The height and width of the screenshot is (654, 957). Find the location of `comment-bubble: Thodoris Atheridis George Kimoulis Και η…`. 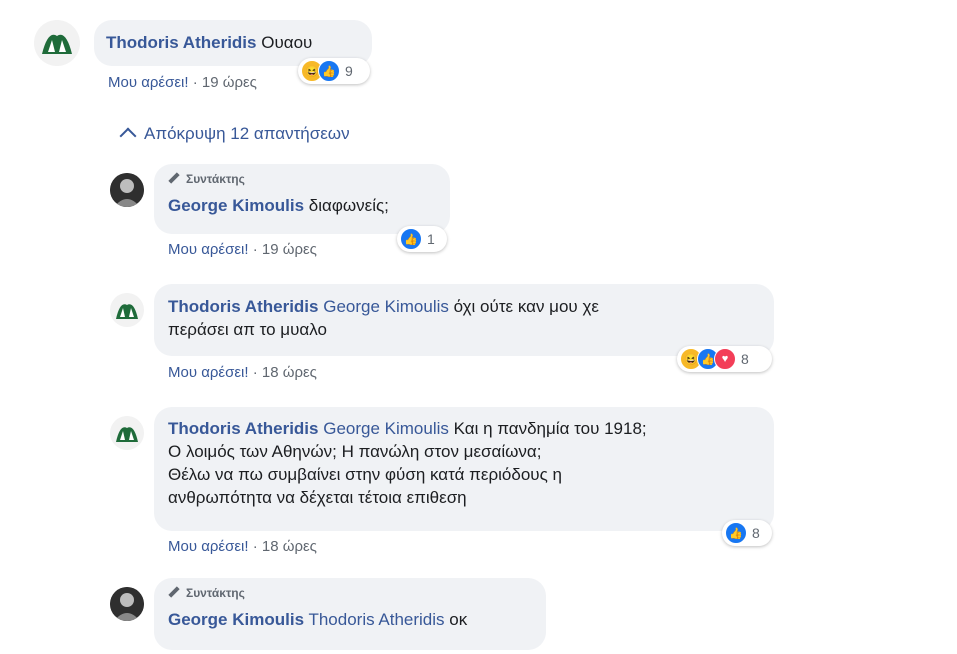

comment-bubble: Thodoris Atheridis George Kimoulis Και η… is located at coordinates (464, 469).